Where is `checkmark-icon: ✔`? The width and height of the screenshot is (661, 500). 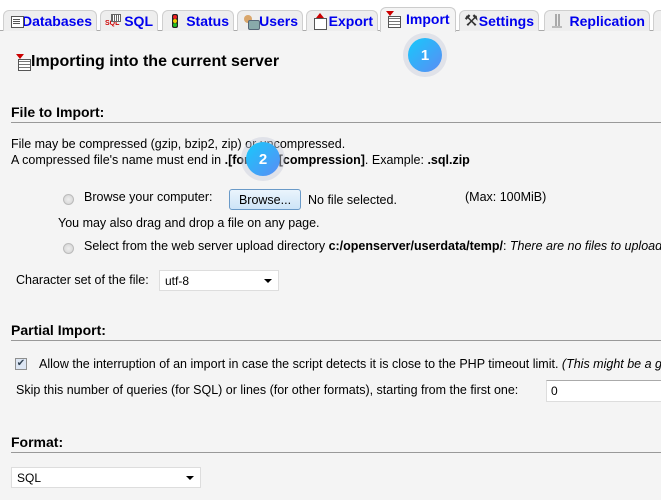
checkmark-icon: ✔ is located at coordinates (21, 363).